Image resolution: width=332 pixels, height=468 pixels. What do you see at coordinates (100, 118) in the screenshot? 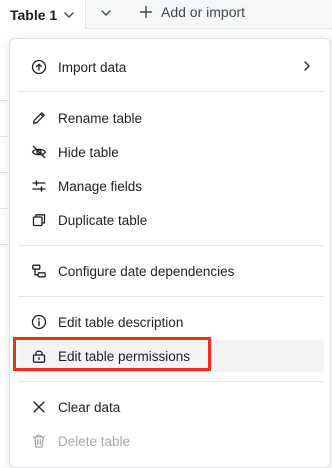
I see `menu-item-label: Rename table` at bounding box center [100, 118].